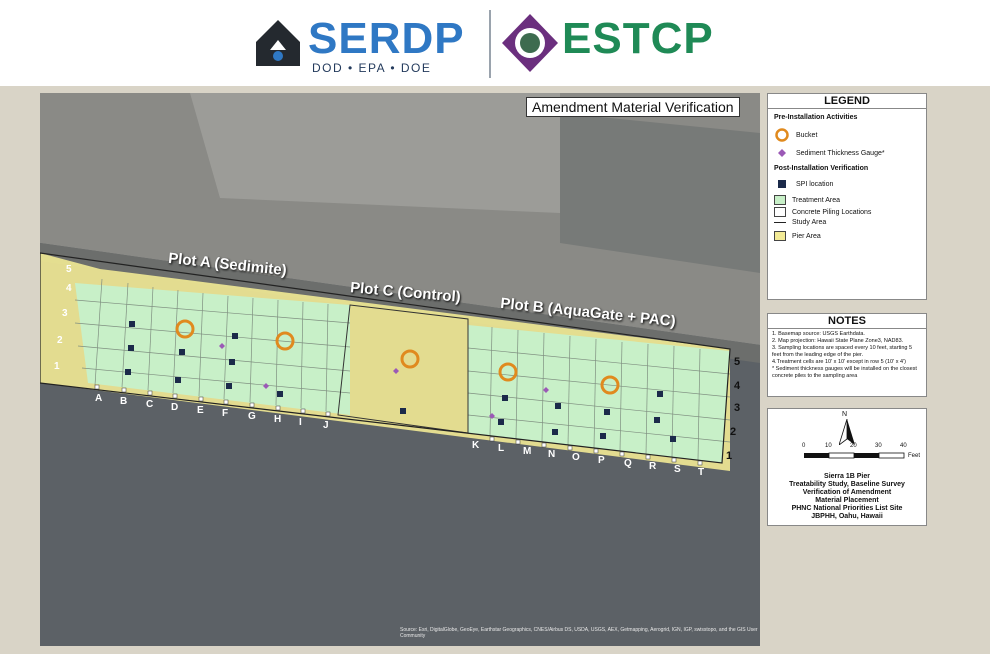  What do you see at coordinates (737, 362) in the screenshot?
I see `row-label-right-5: 5` at bounding box center [737, 362].